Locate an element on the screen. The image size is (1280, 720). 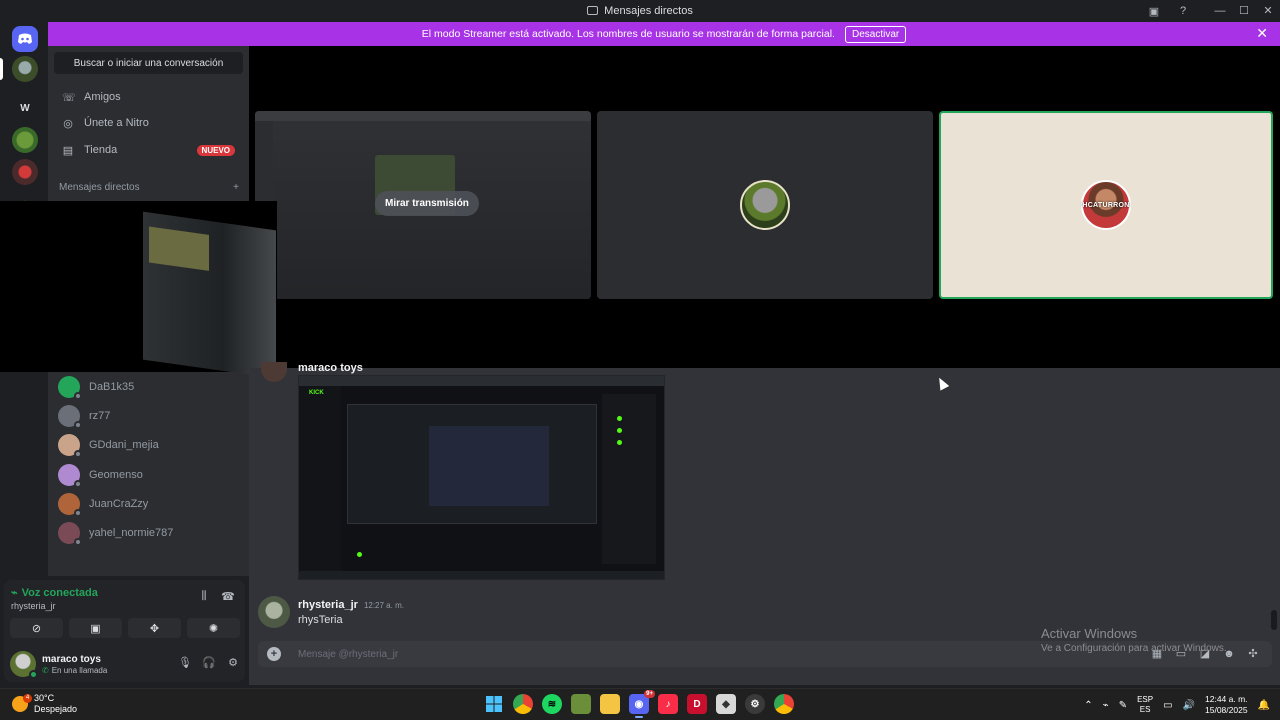
activate-line1: Activar Windows is located at coordinates (1089, 633).